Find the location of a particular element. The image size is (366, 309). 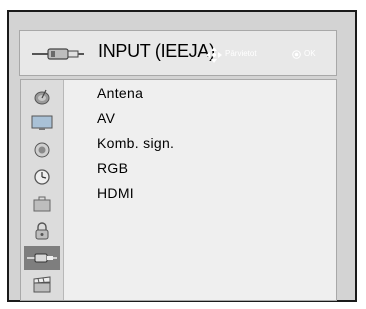

menu-header: INPUT (IEEJA) Pārvietot OK is located at coordinates (178, 53).